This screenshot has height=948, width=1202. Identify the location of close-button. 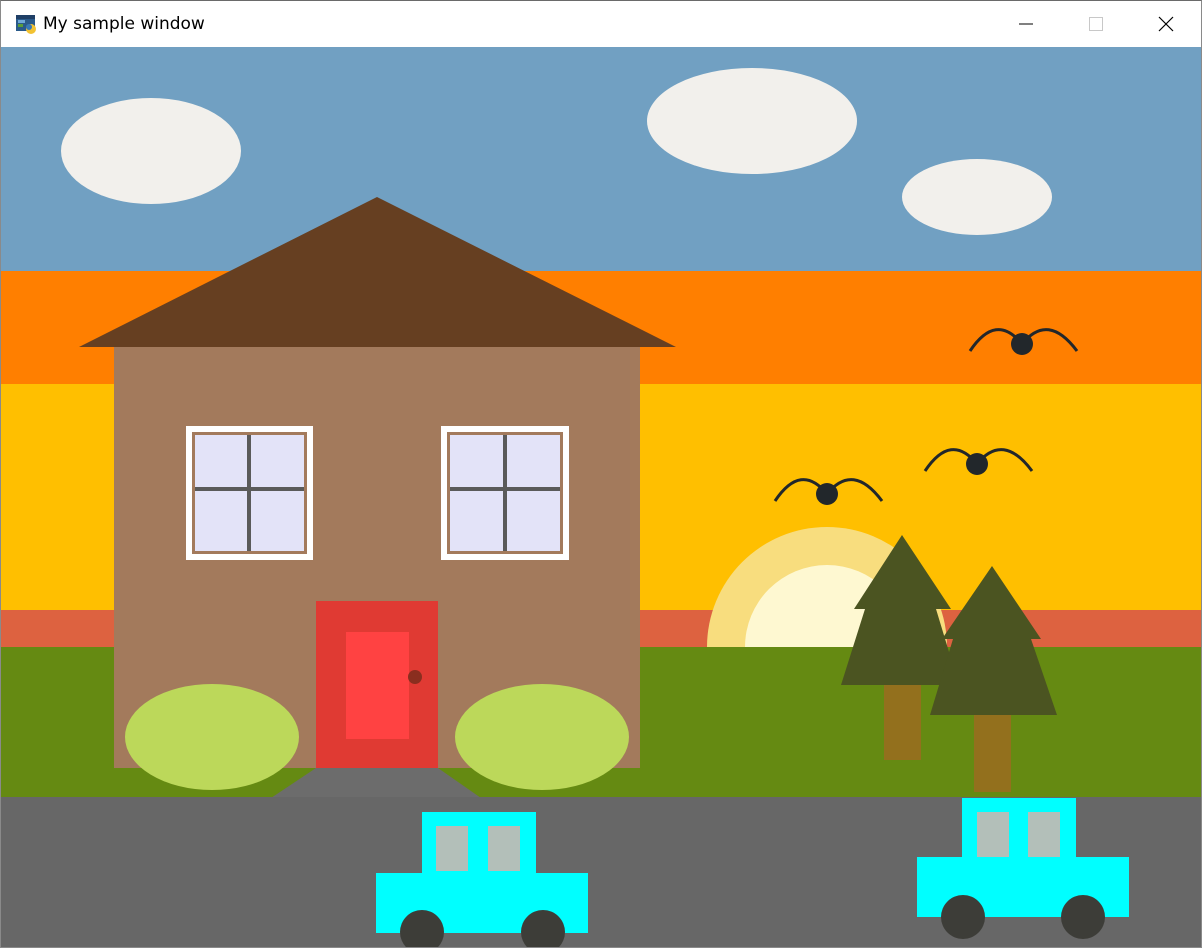
(1166, 24).